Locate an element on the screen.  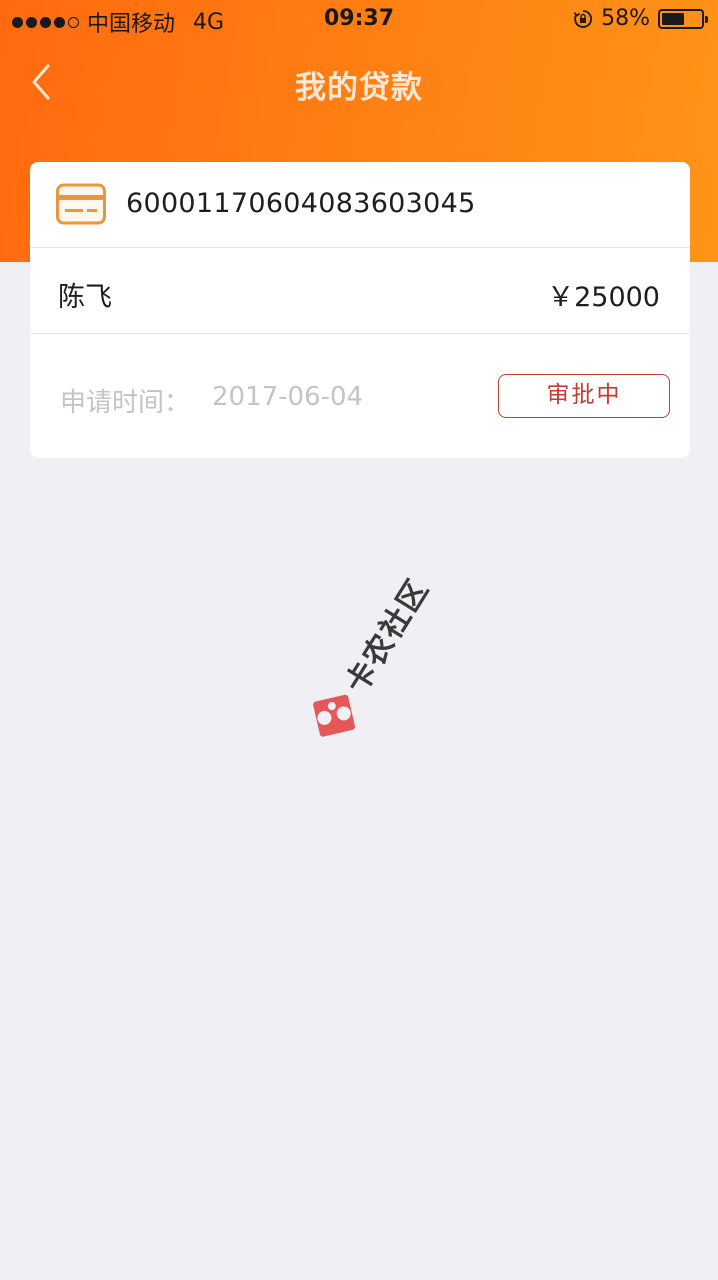
watermark-text: 卡农社区 is located at coordinates (388, 636).